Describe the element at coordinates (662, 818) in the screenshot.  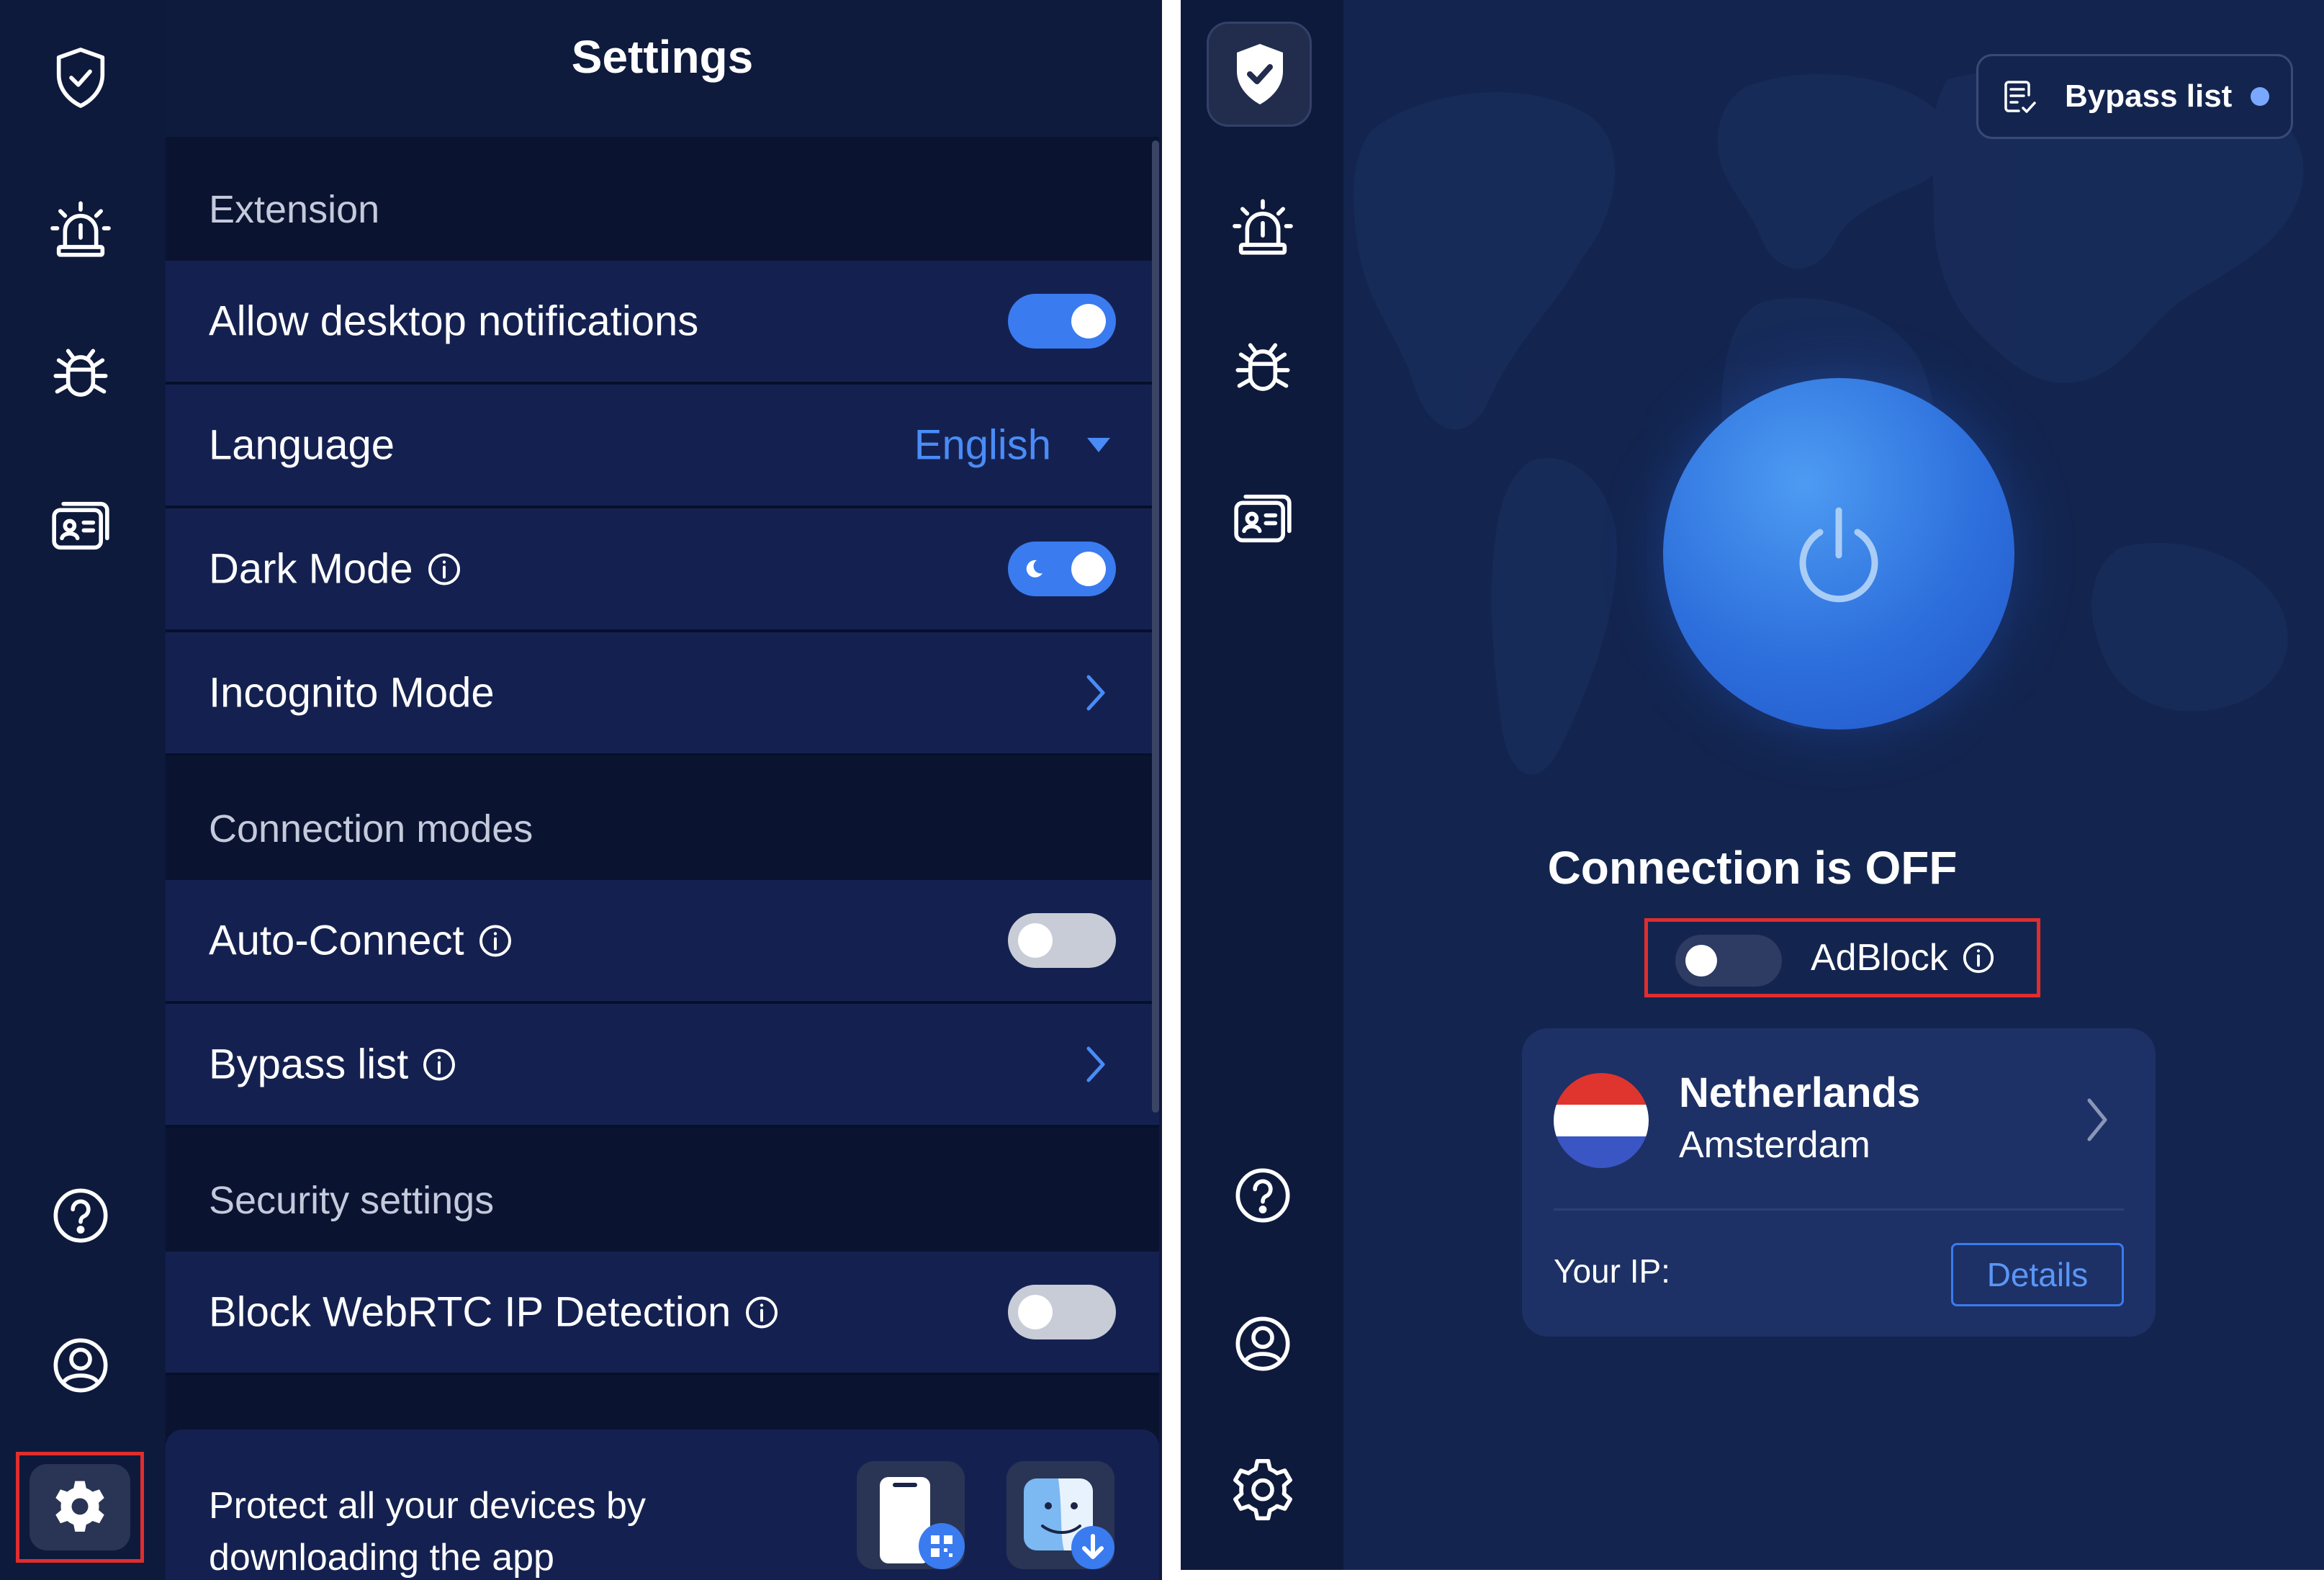
I see `section-header-connection-modes: Connection modes` at that location.